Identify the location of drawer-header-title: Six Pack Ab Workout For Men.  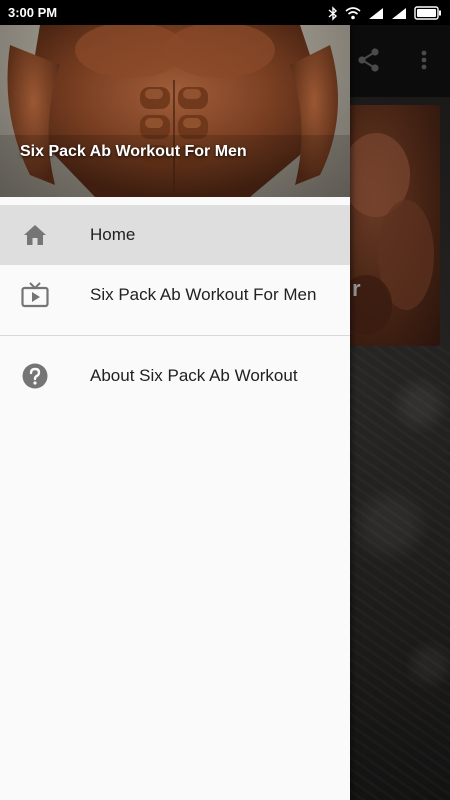
(133, 151).